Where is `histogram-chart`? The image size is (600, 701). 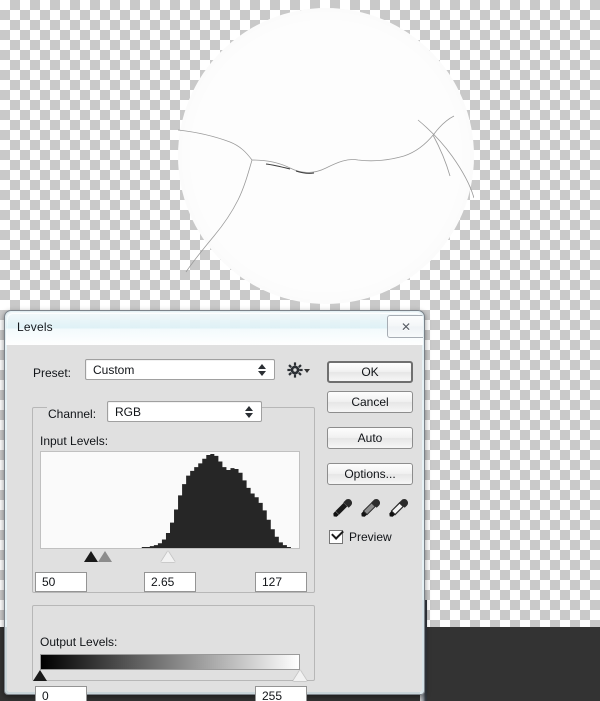 histogram-chart is located at coordinates (170, 500).